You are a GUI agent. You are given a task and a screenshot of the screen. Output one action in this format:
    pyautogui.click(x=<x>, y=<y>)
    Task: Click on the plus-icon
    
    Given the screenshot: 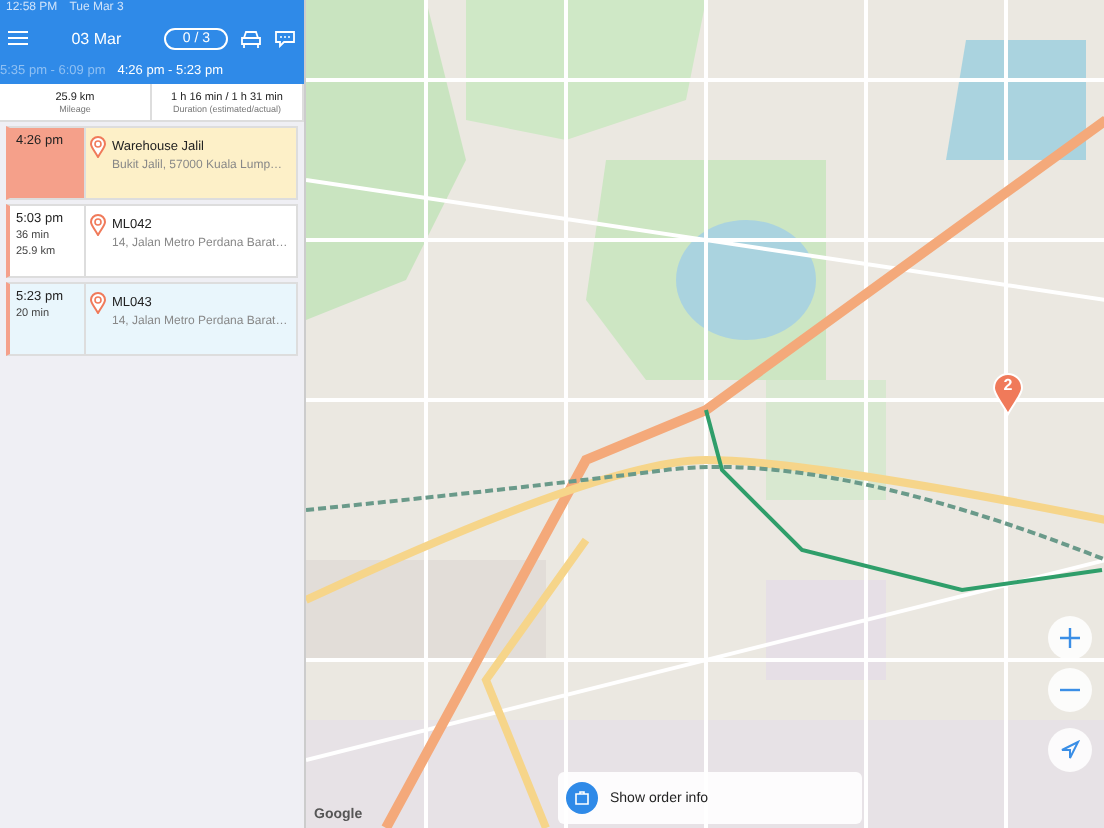 What is the action you would take?
    pyautogui.click(x=1070, y=638)
    